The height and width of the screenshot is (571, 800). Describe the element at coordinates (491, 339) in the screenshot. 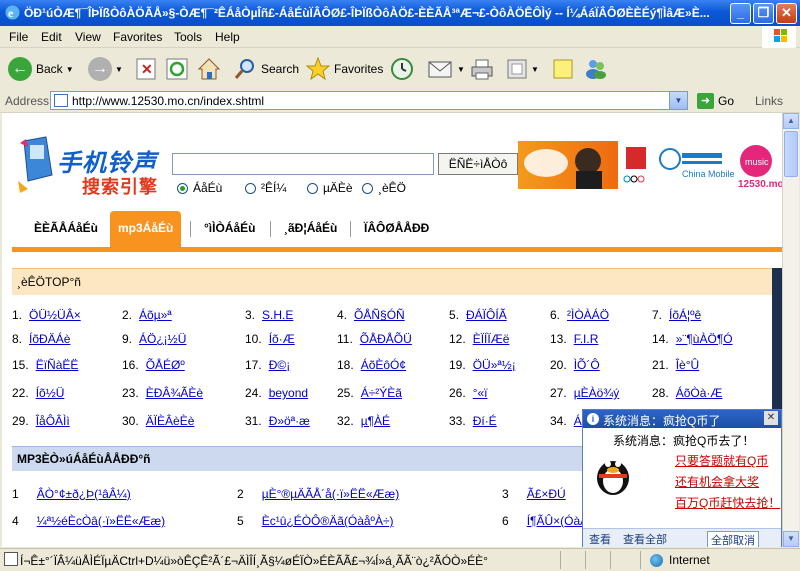

I see `singer-link: ÈÏÍÏÆë` at that location.